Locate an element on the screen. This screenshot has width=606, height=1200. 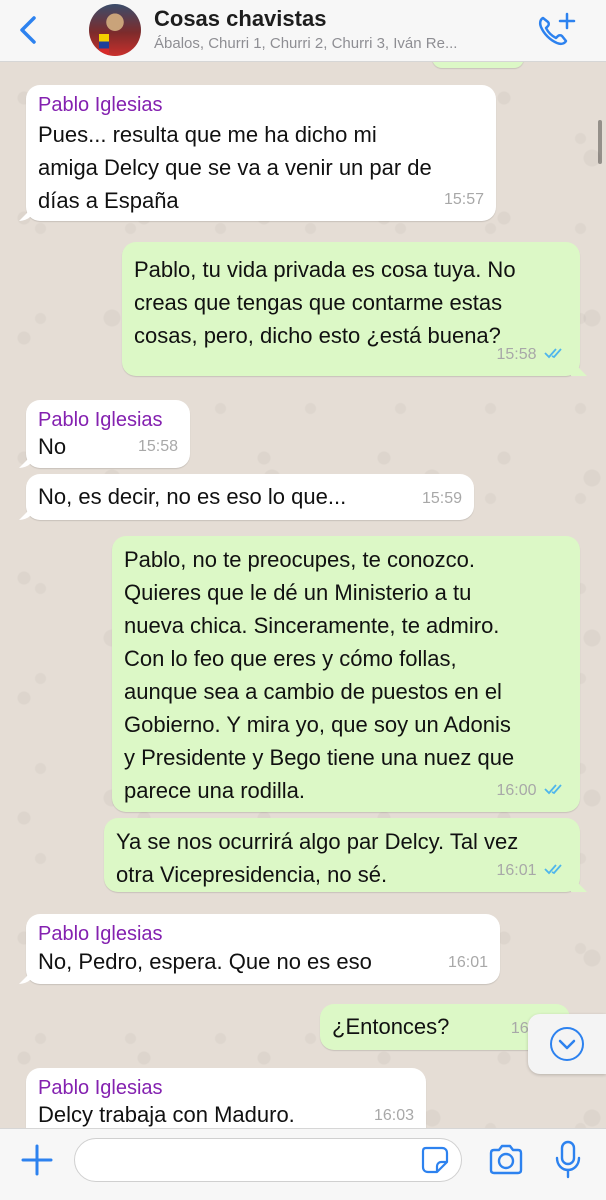
camera-icon is located at coordinates (506, 1159).